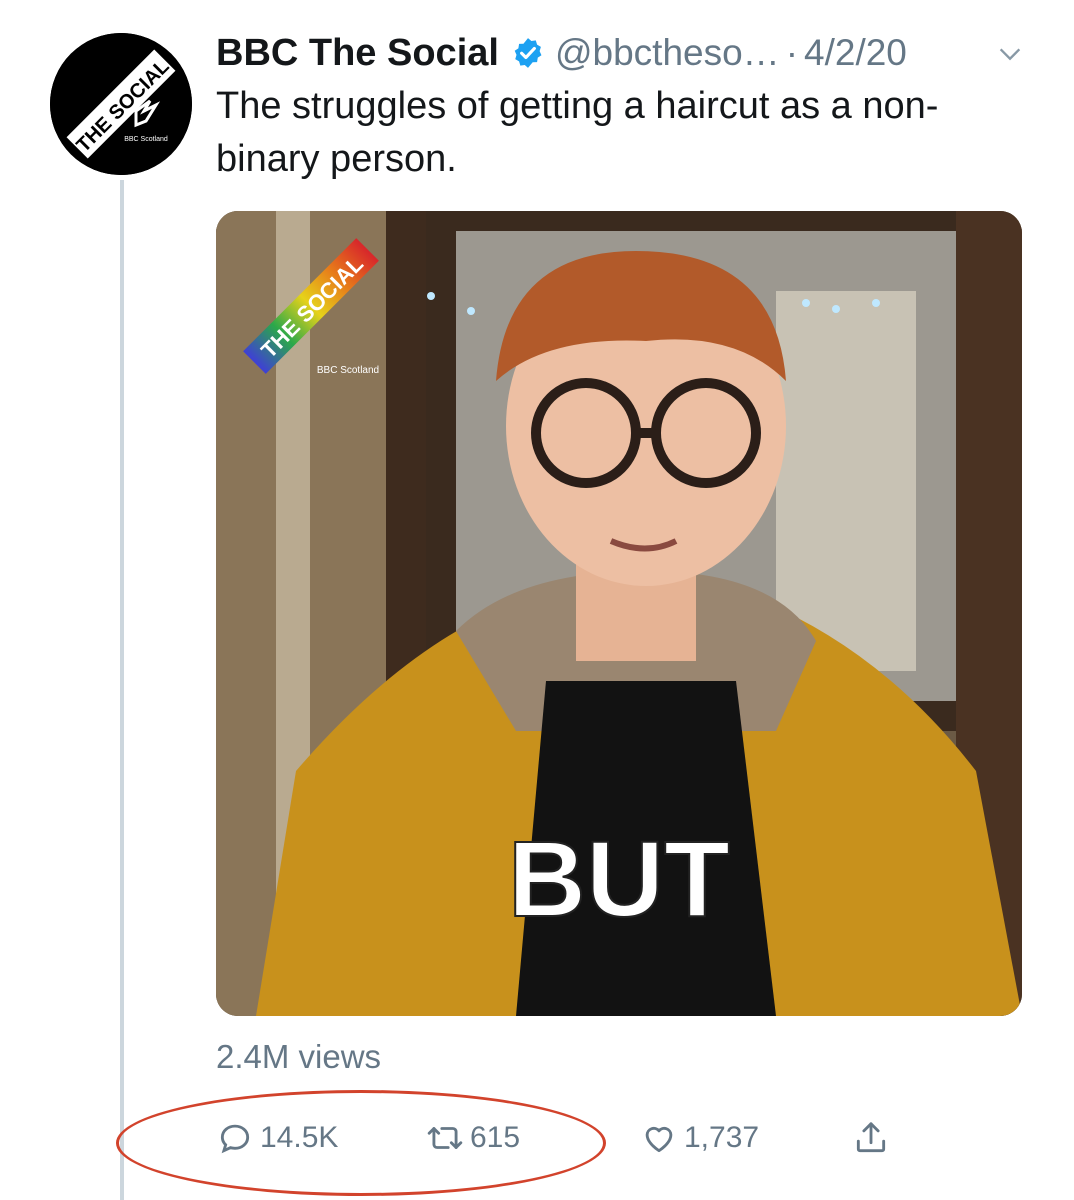  Describe the element at coordinates (1010, 54) in the screenshot. I see `chevron-down-icon` at that location.